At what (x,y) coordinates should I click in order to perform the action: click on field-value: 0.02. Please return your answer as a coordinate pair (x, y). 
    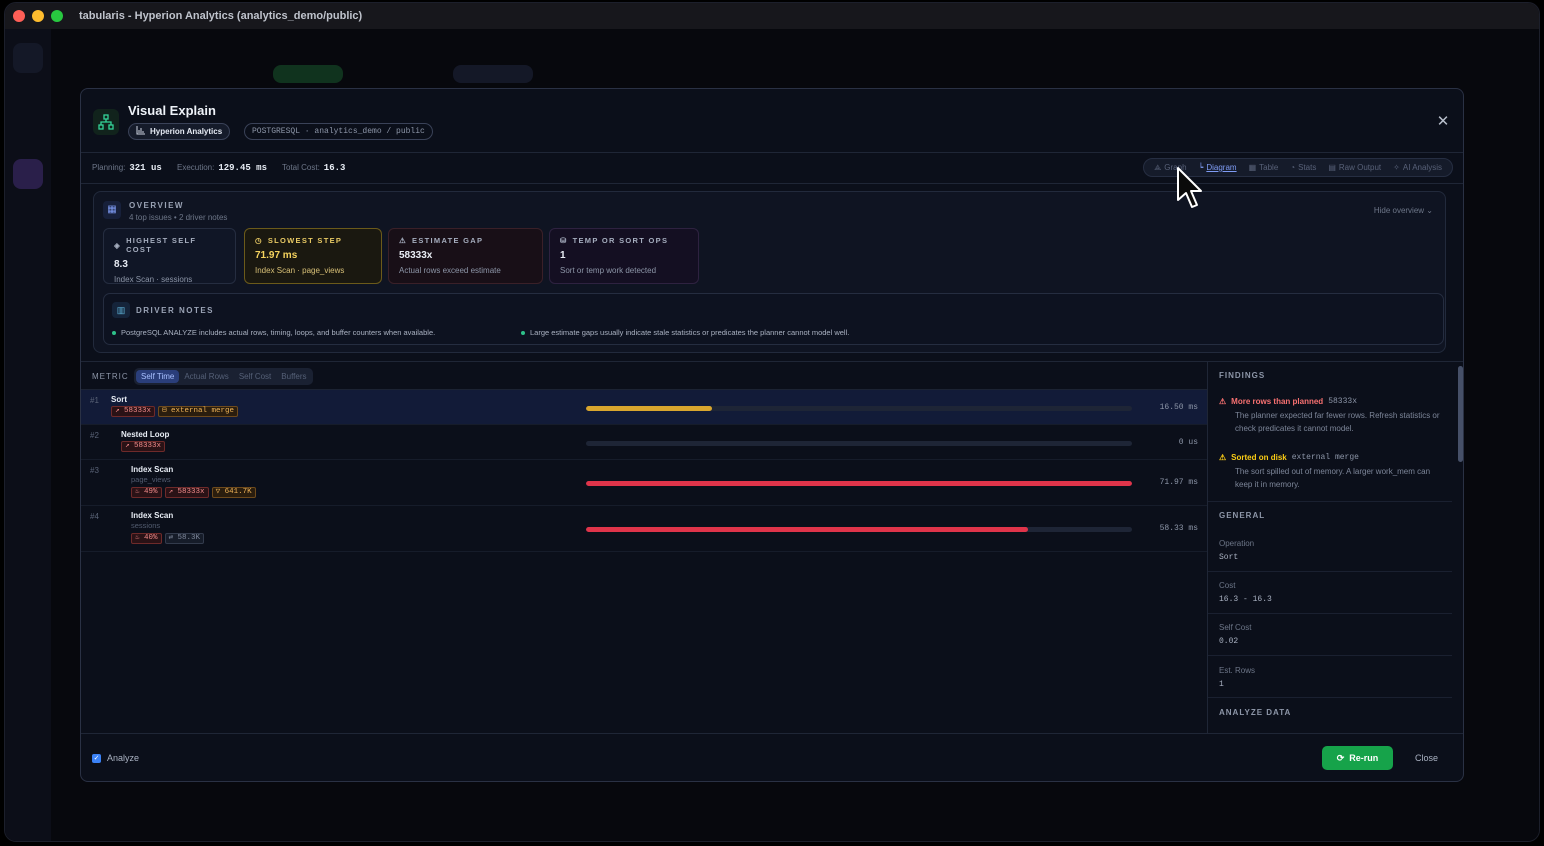
    Looking at the image, I should click on (1229, 641).